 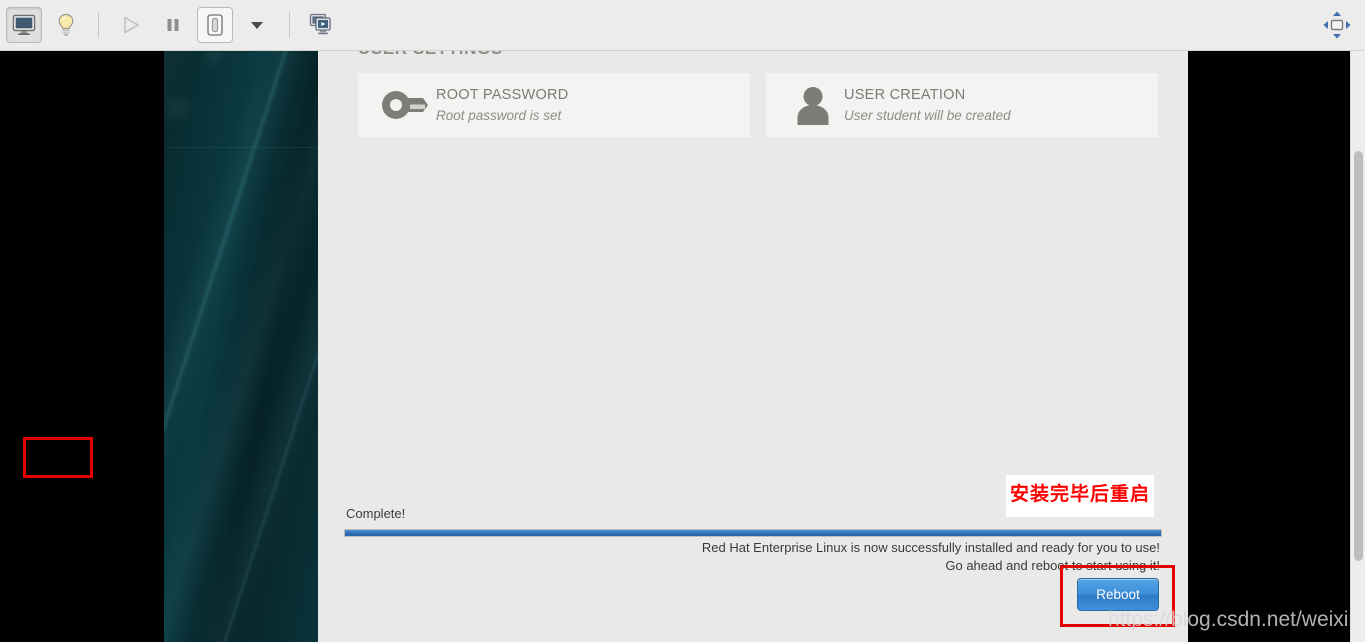 I want to click on pause-icon, so click(x=173, y=25).